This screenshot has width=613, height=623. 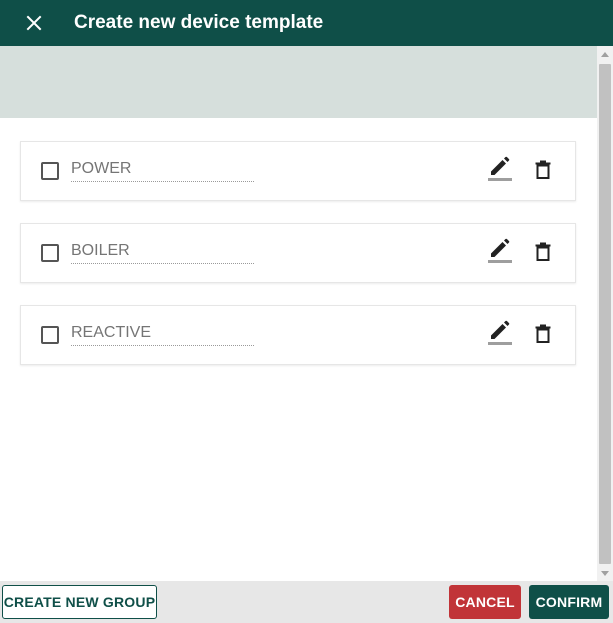 I want to click on dialog-header: Create new device template, so click(x=306, y=23).